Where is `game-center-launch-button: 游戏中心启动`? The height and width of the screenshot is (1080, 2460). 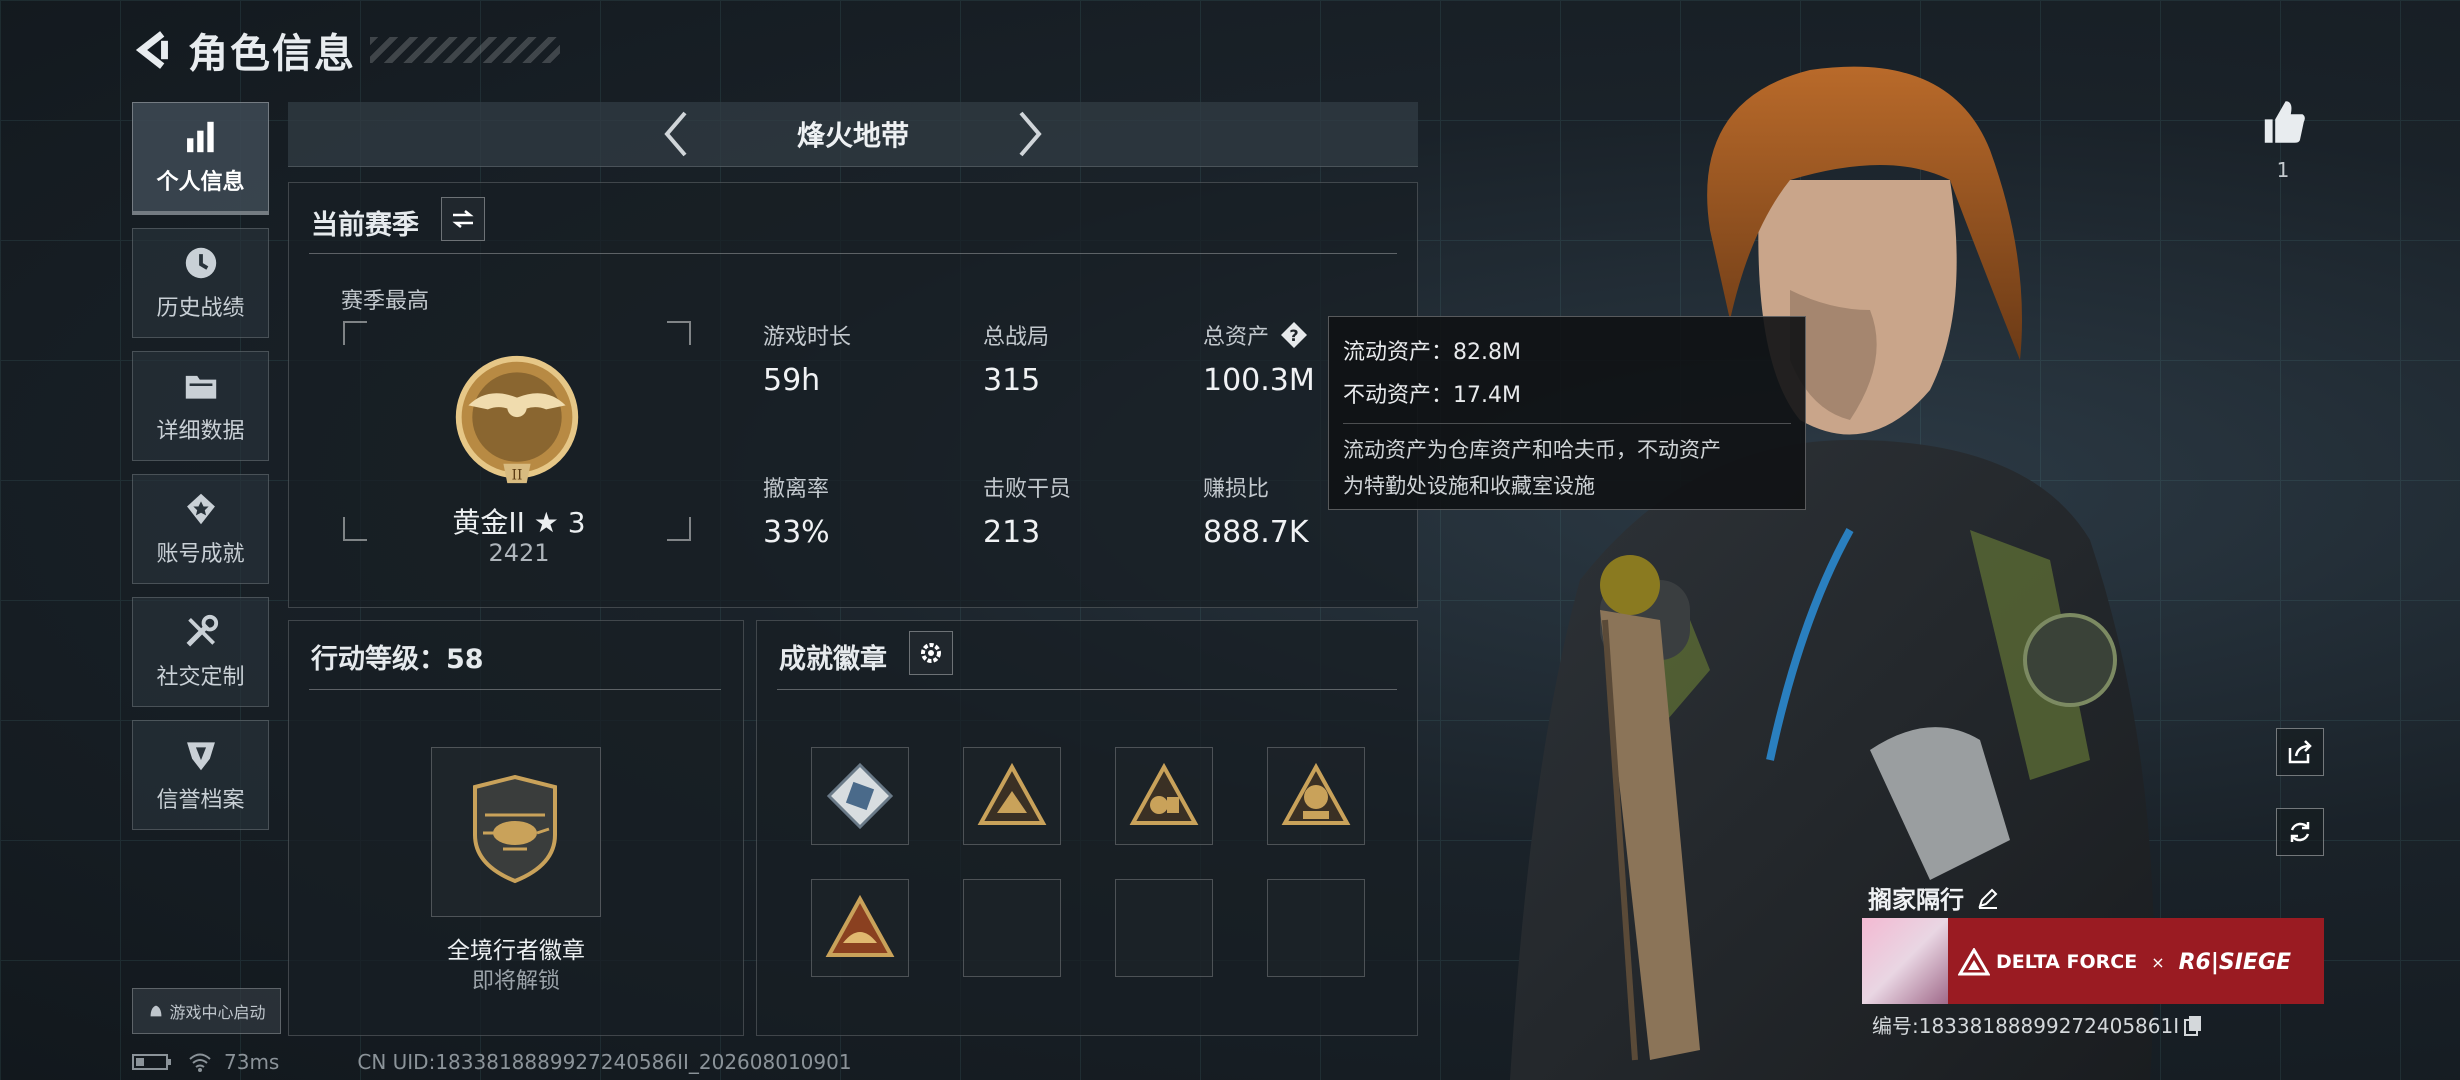 game-center-launch-button: 游戏中心启动 is located at coordinates (206, 1011).